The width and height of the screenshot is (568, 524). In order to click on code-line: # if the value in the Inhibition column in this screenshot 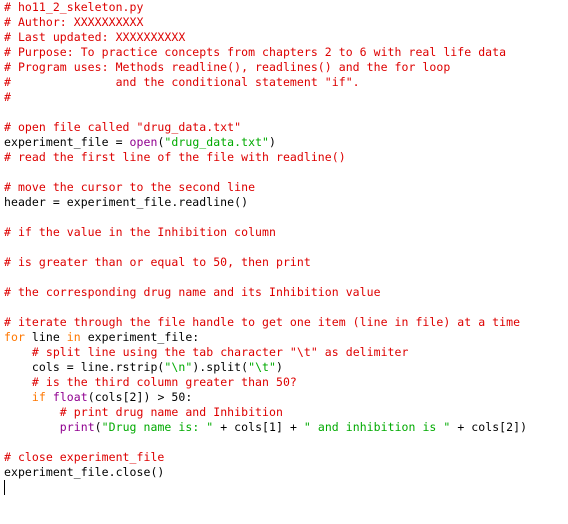, I will do `click(286, 232)`.